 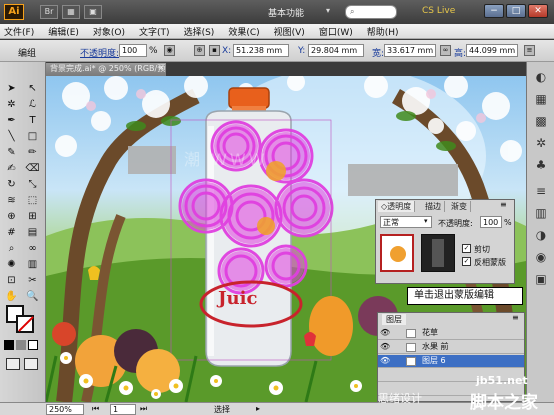 What do you see at coordinates (286, 12) in the screenshot?
I see `workspace-switcher: 基本功能` at bounding box center [286, 12].